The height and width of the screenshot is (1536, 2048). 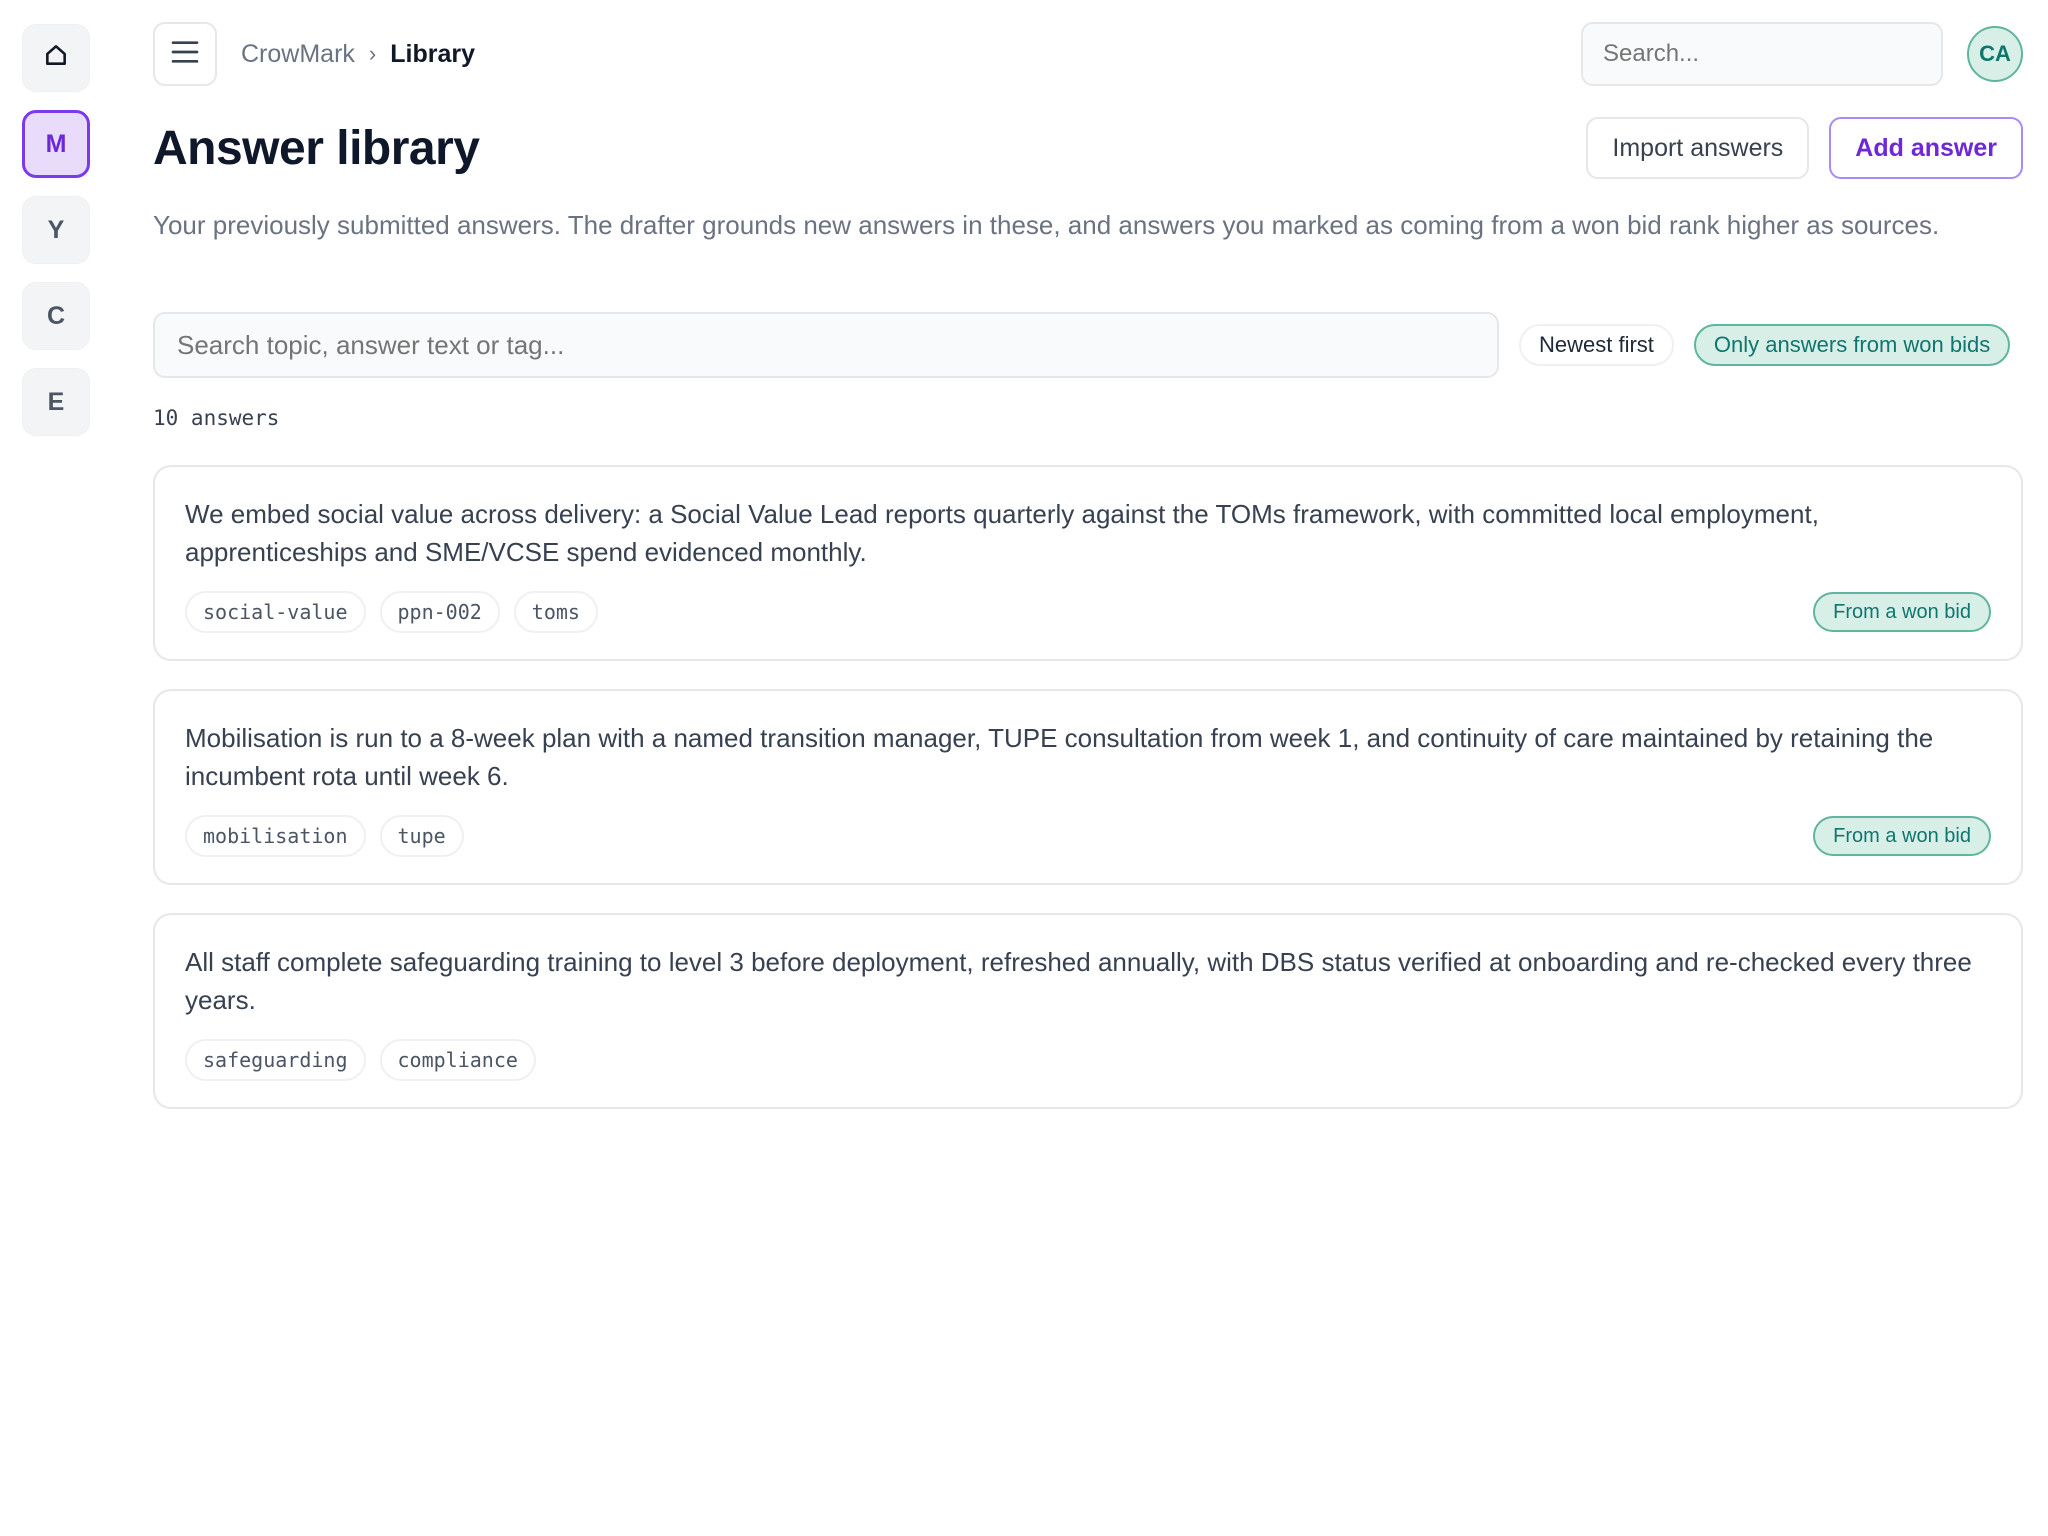 What do you see at coordinates (56, 144) in the screenshot?
I see `rail-workspace-m-button: M` at bounding box center [56, 144].